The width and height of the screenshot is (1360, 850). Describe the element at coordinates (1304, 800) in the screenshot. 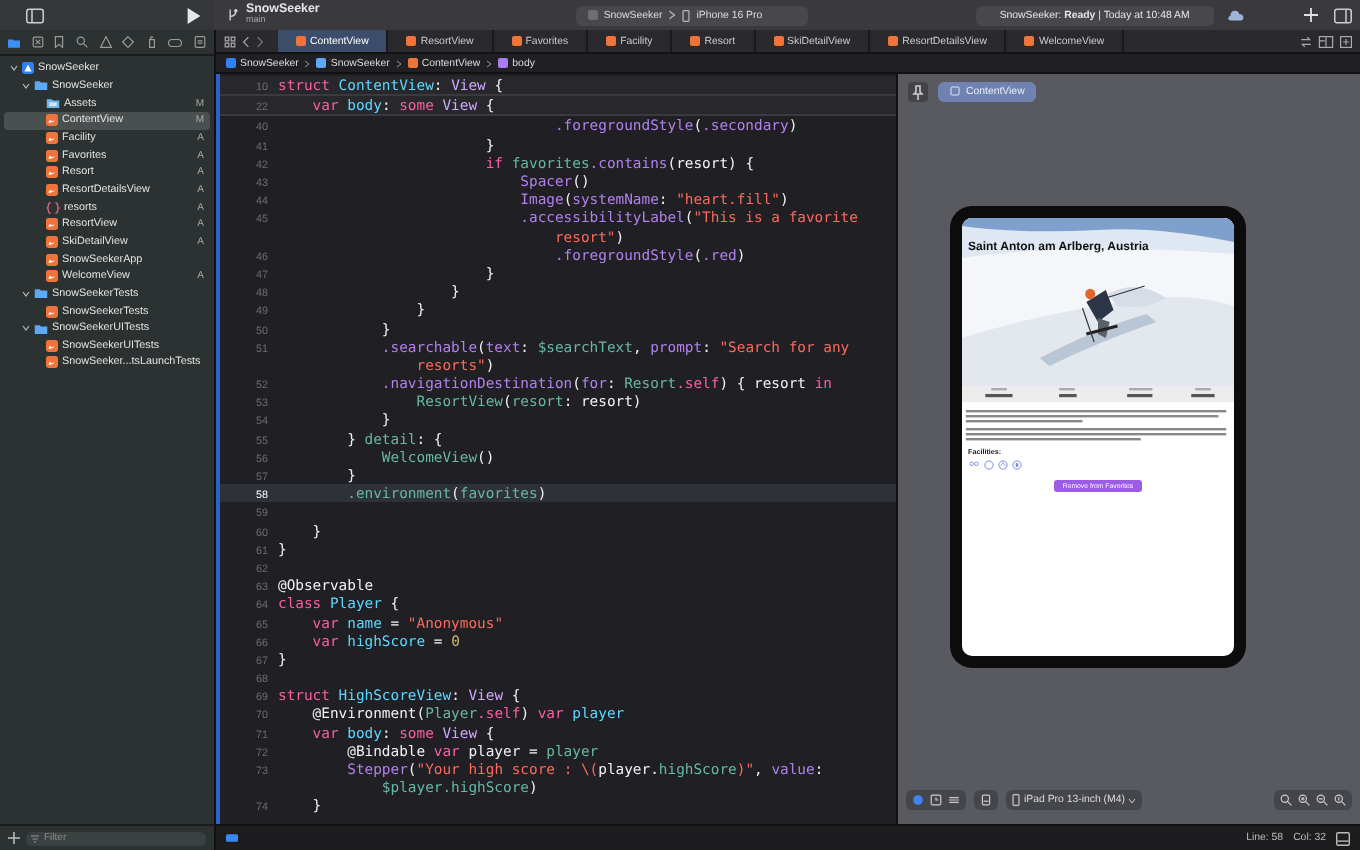

I see `zoom-in-icon` at that location.